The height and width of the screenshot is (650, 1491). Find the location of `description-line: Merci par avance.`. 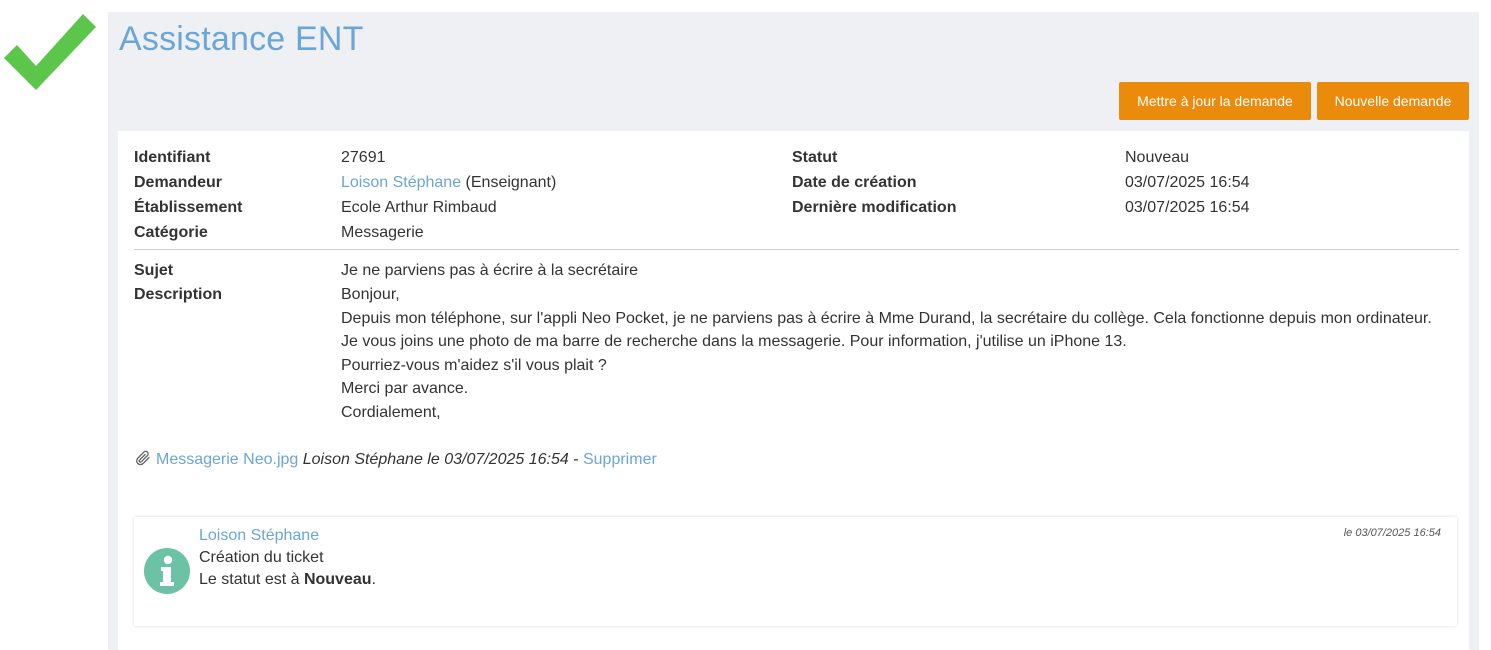

description-line: Merci par avance. is located at coordinates (405, 389).